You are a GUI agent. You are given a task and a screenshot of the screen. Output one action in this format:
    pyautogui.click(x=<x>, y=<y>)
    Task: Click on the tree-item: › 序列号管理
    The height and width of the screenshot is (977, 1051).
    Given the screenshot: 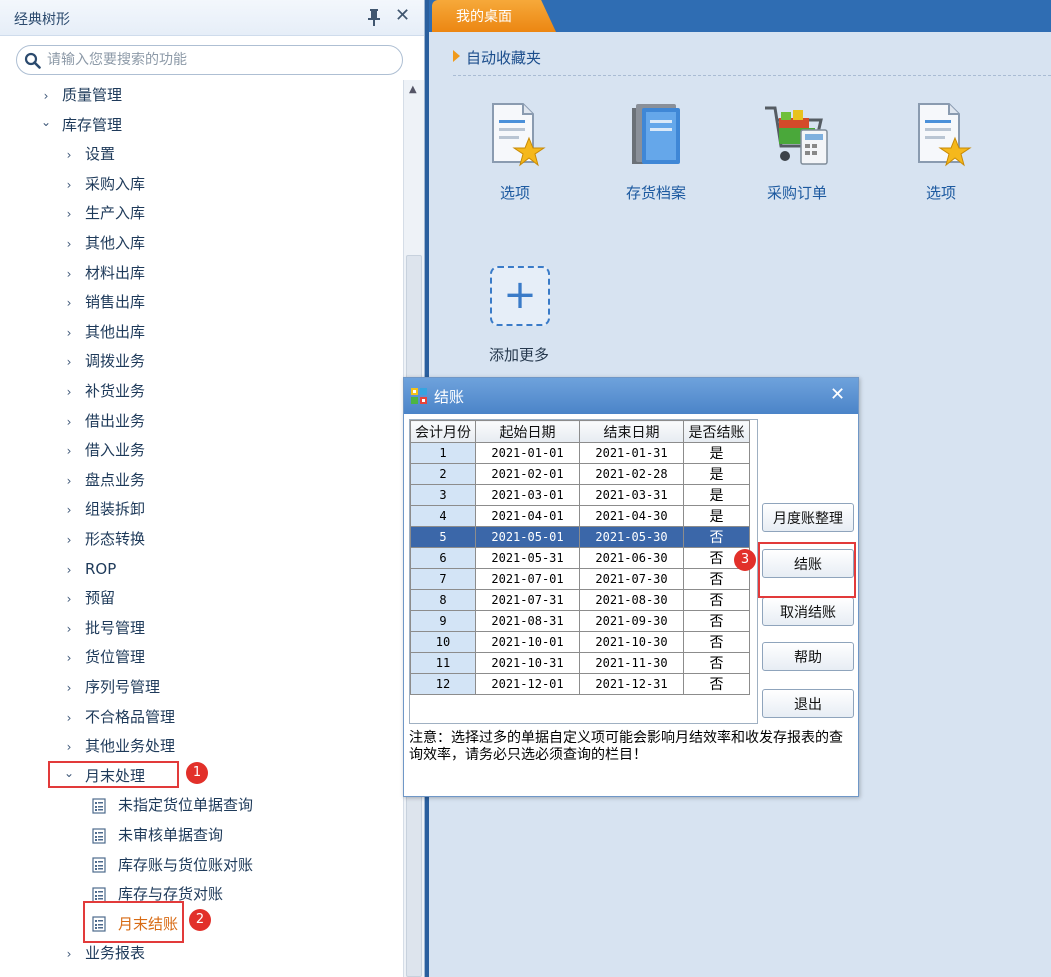 What is the action you would take?
    pyautogui.click(x=111, y=687)
    